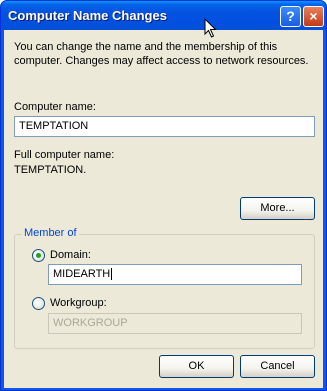 This screenshot has width=327, height=391. Describe the element at coordinates (64, 155) in the screenshot. I see `full-computer-name-label: Full computer name:` at that location.